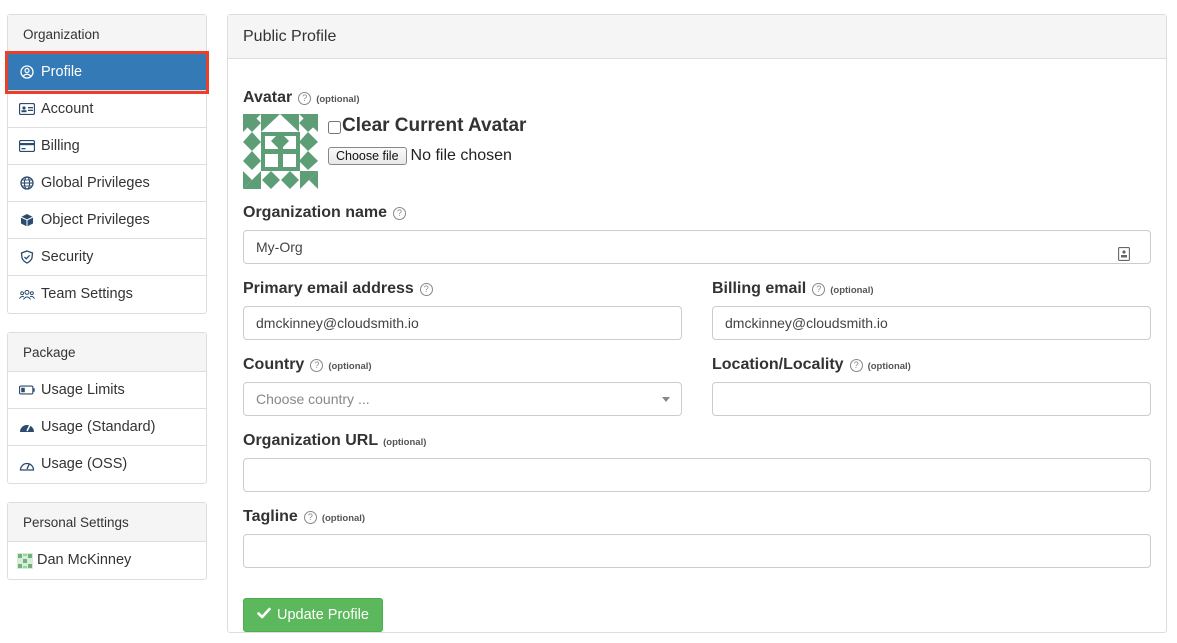 Image resolution: width=1177 pixels, height=643 pixels. What do you see at coordinates (323, 615) in the screenshot?
I see `update-profile-label: Update Profile` at bounding box center [323, 615].